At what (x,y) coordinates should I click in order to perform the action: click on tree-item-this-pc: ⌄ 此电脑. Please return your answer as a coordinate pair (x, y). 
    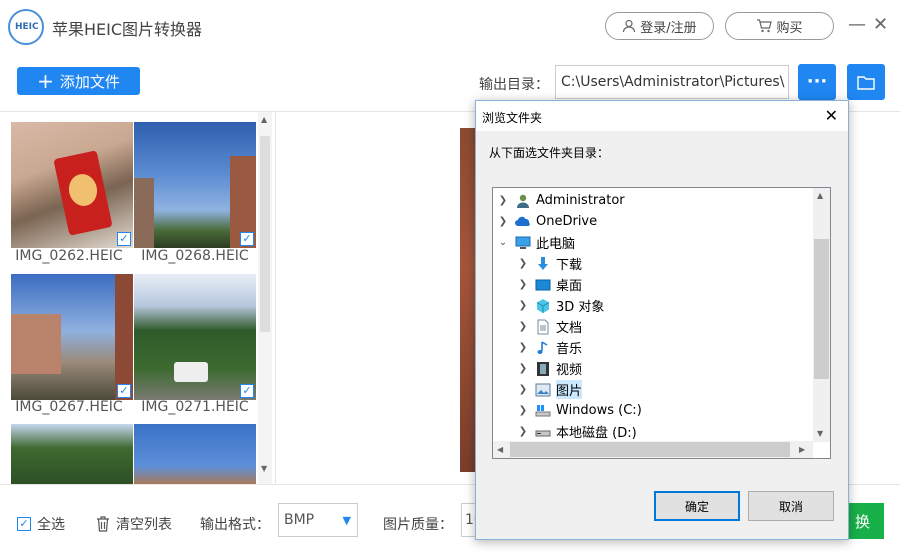
    Looking at the image, I should click on (657, 242).